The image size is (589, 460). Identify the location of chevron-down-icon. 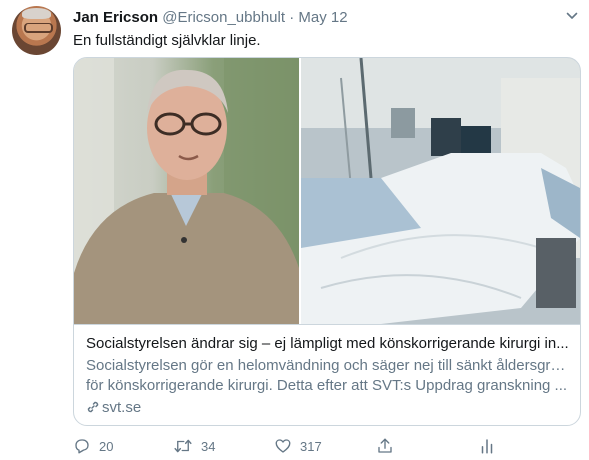
(572, 16).